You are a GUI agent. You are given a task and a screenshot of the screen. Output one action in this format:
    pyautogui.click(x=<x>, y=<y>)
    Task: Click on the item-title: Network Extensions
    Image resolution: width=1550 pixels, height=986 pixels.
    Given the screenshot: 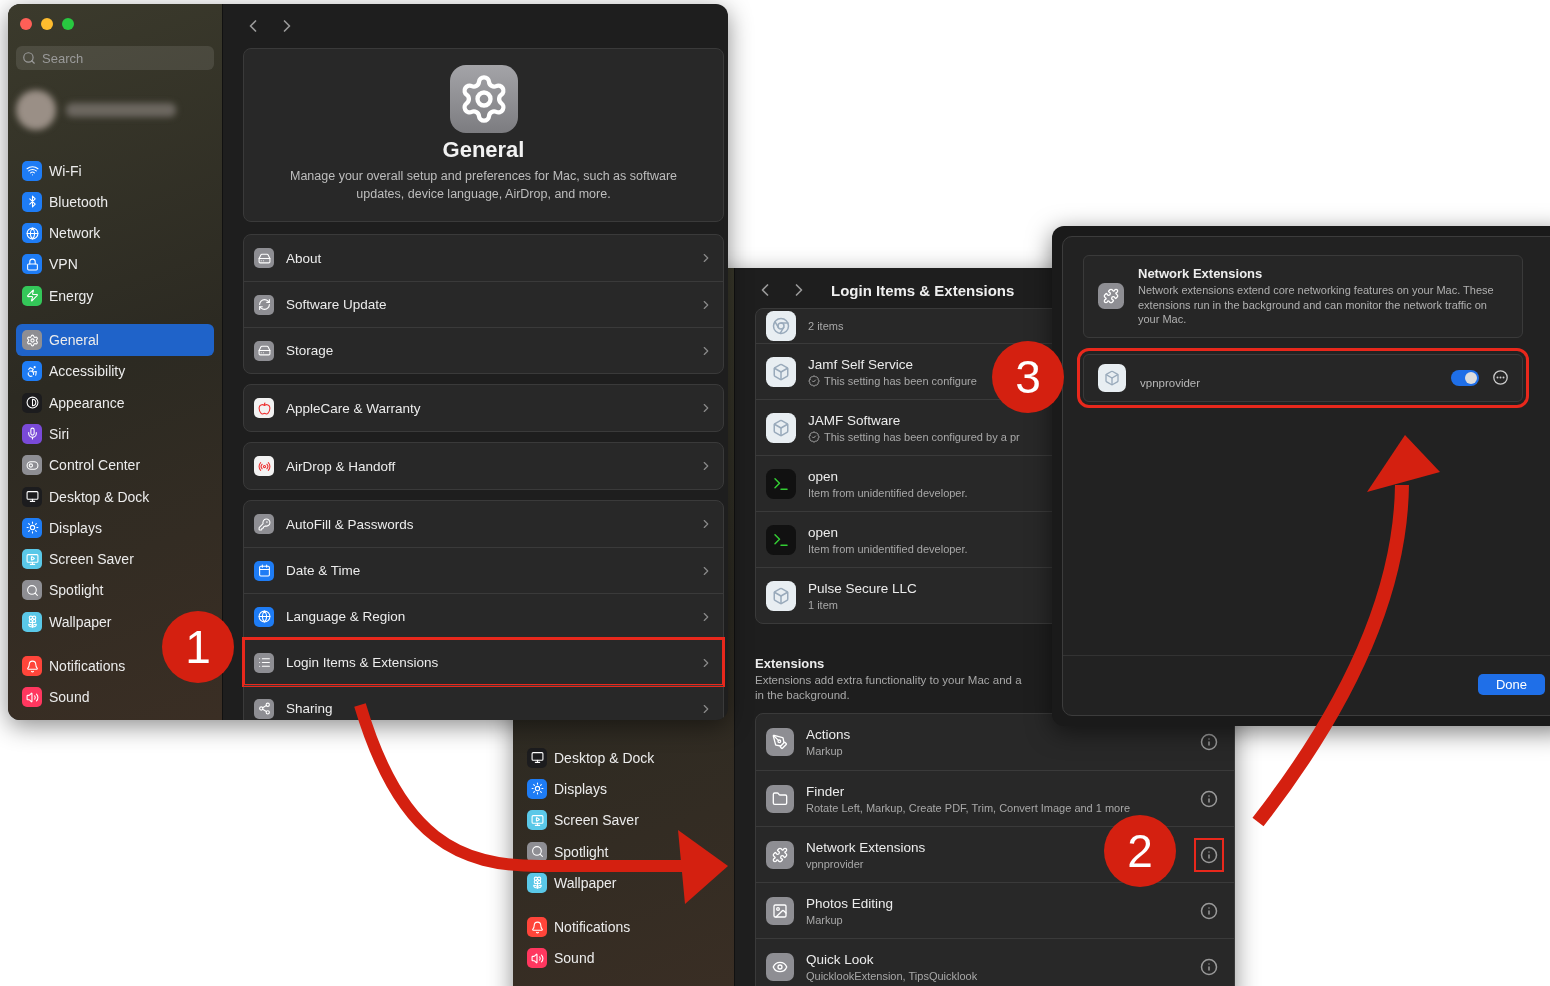 What is the action you would take?
    pyautogui.click(x=866, y=847)
    